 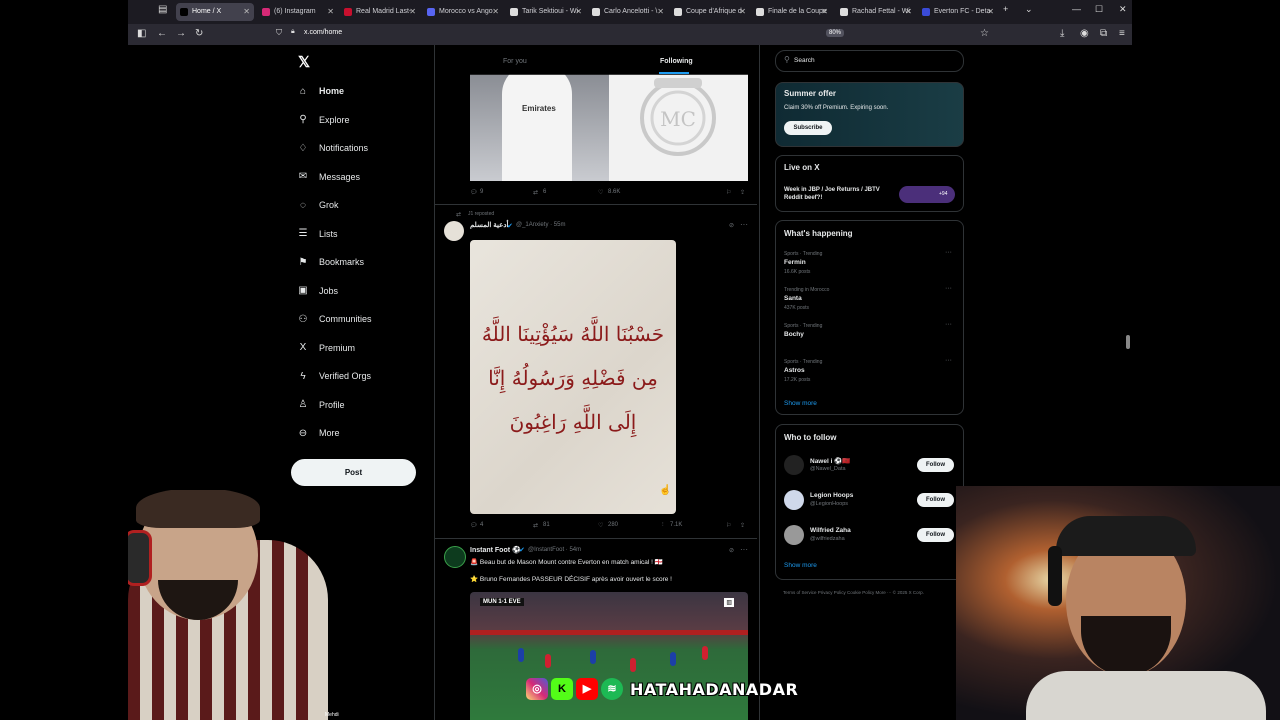 What do you see at coordinates (328, 177) in the screenshot?
I see `nav-item-messages: ✉ Messages` at bounding box center [328, 177].